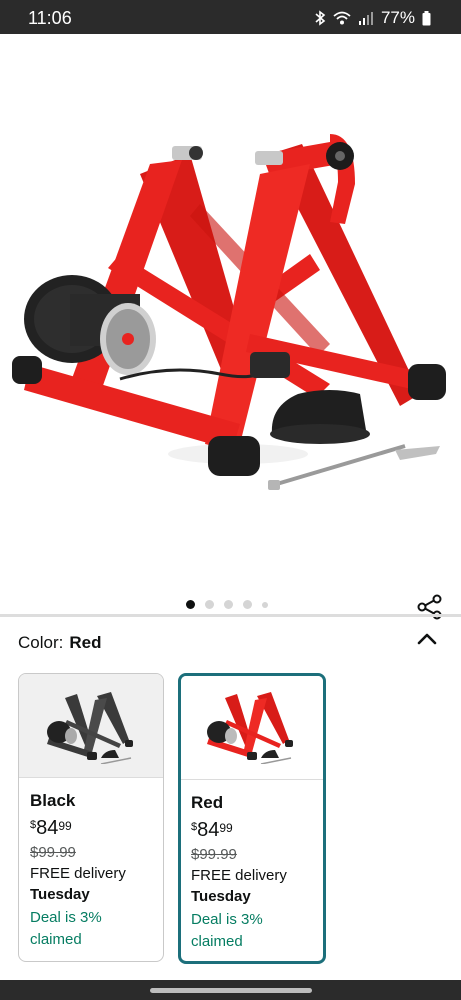 This screenshot has height=1000, width=461. Describe the element at coordinates (231, 990) in the screenshot. I see `home-gesture-handle` at that location.